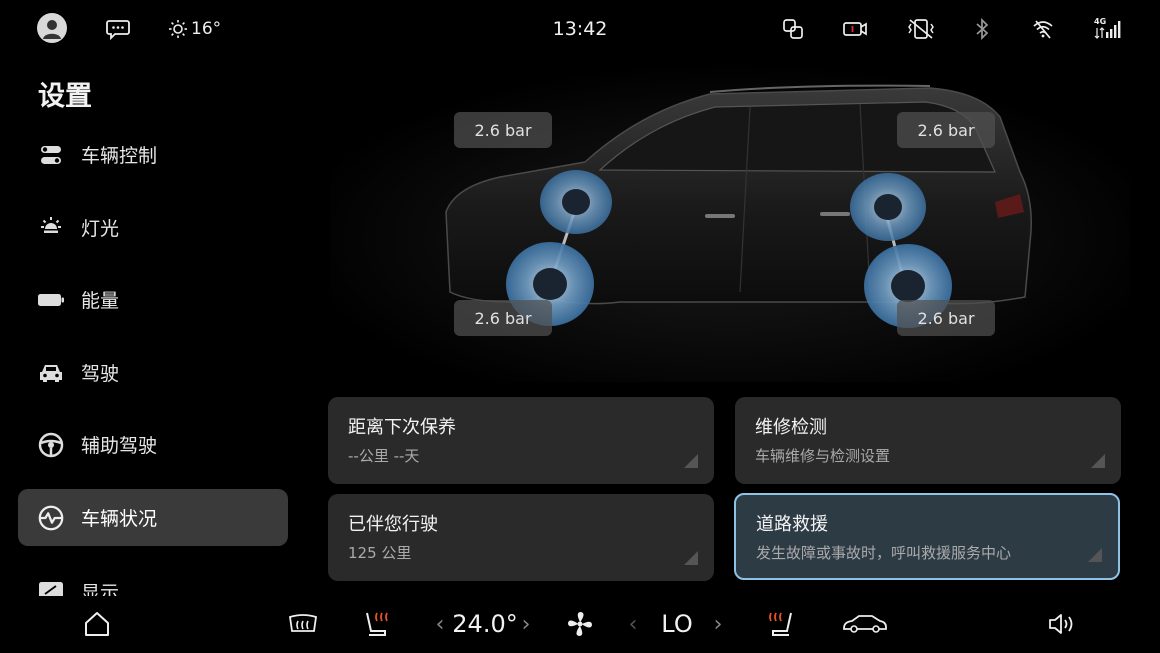  I want to click on toggle-icon, so click(51, 155).